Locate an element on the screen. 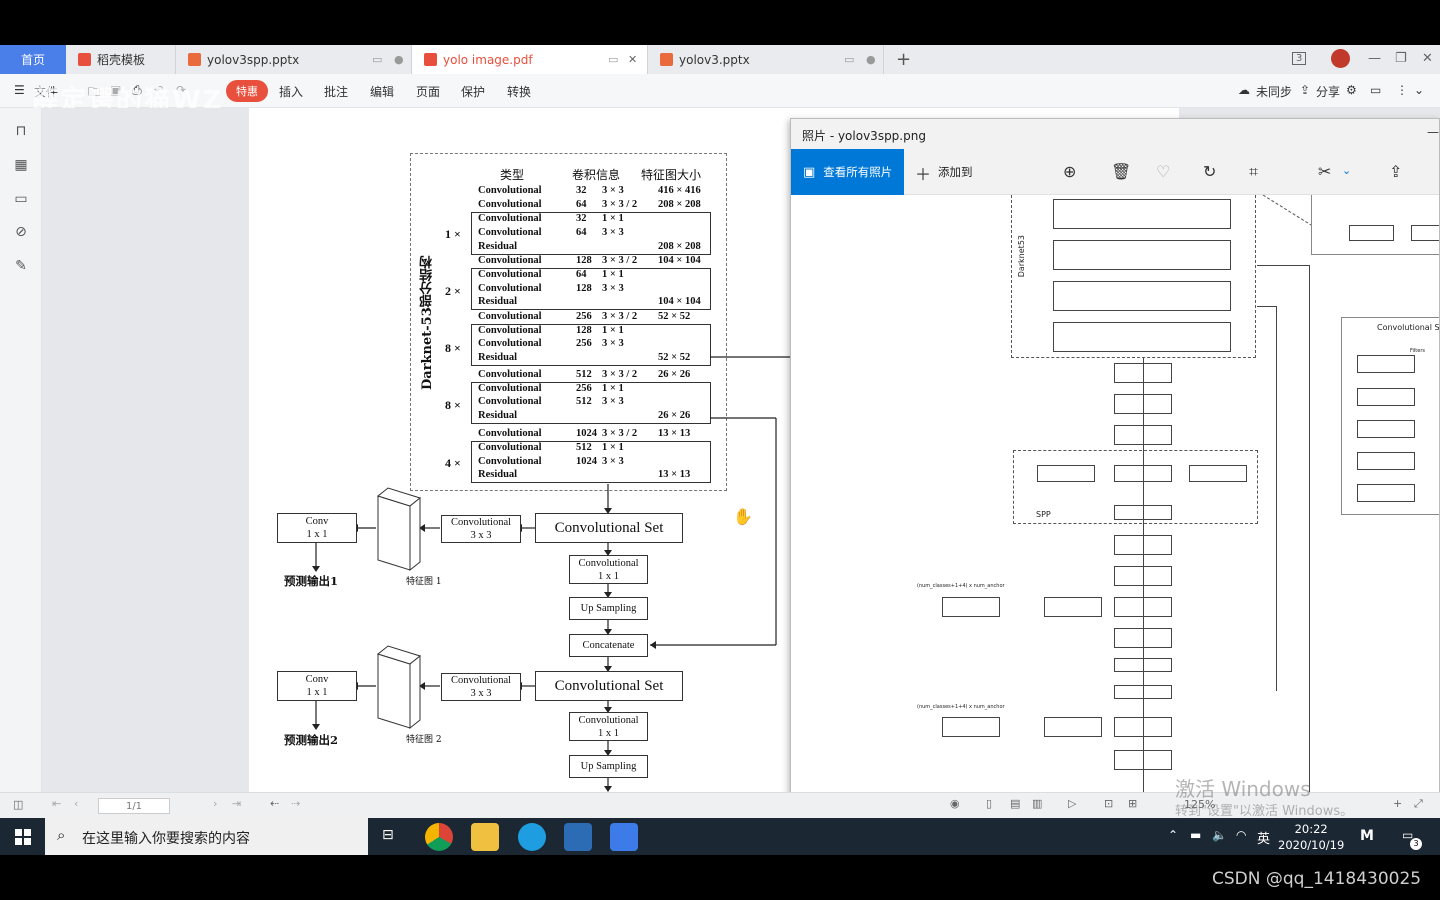 The image size is (1440, 900). single-page-icon: ▯ is located at coordinates (989, 803).